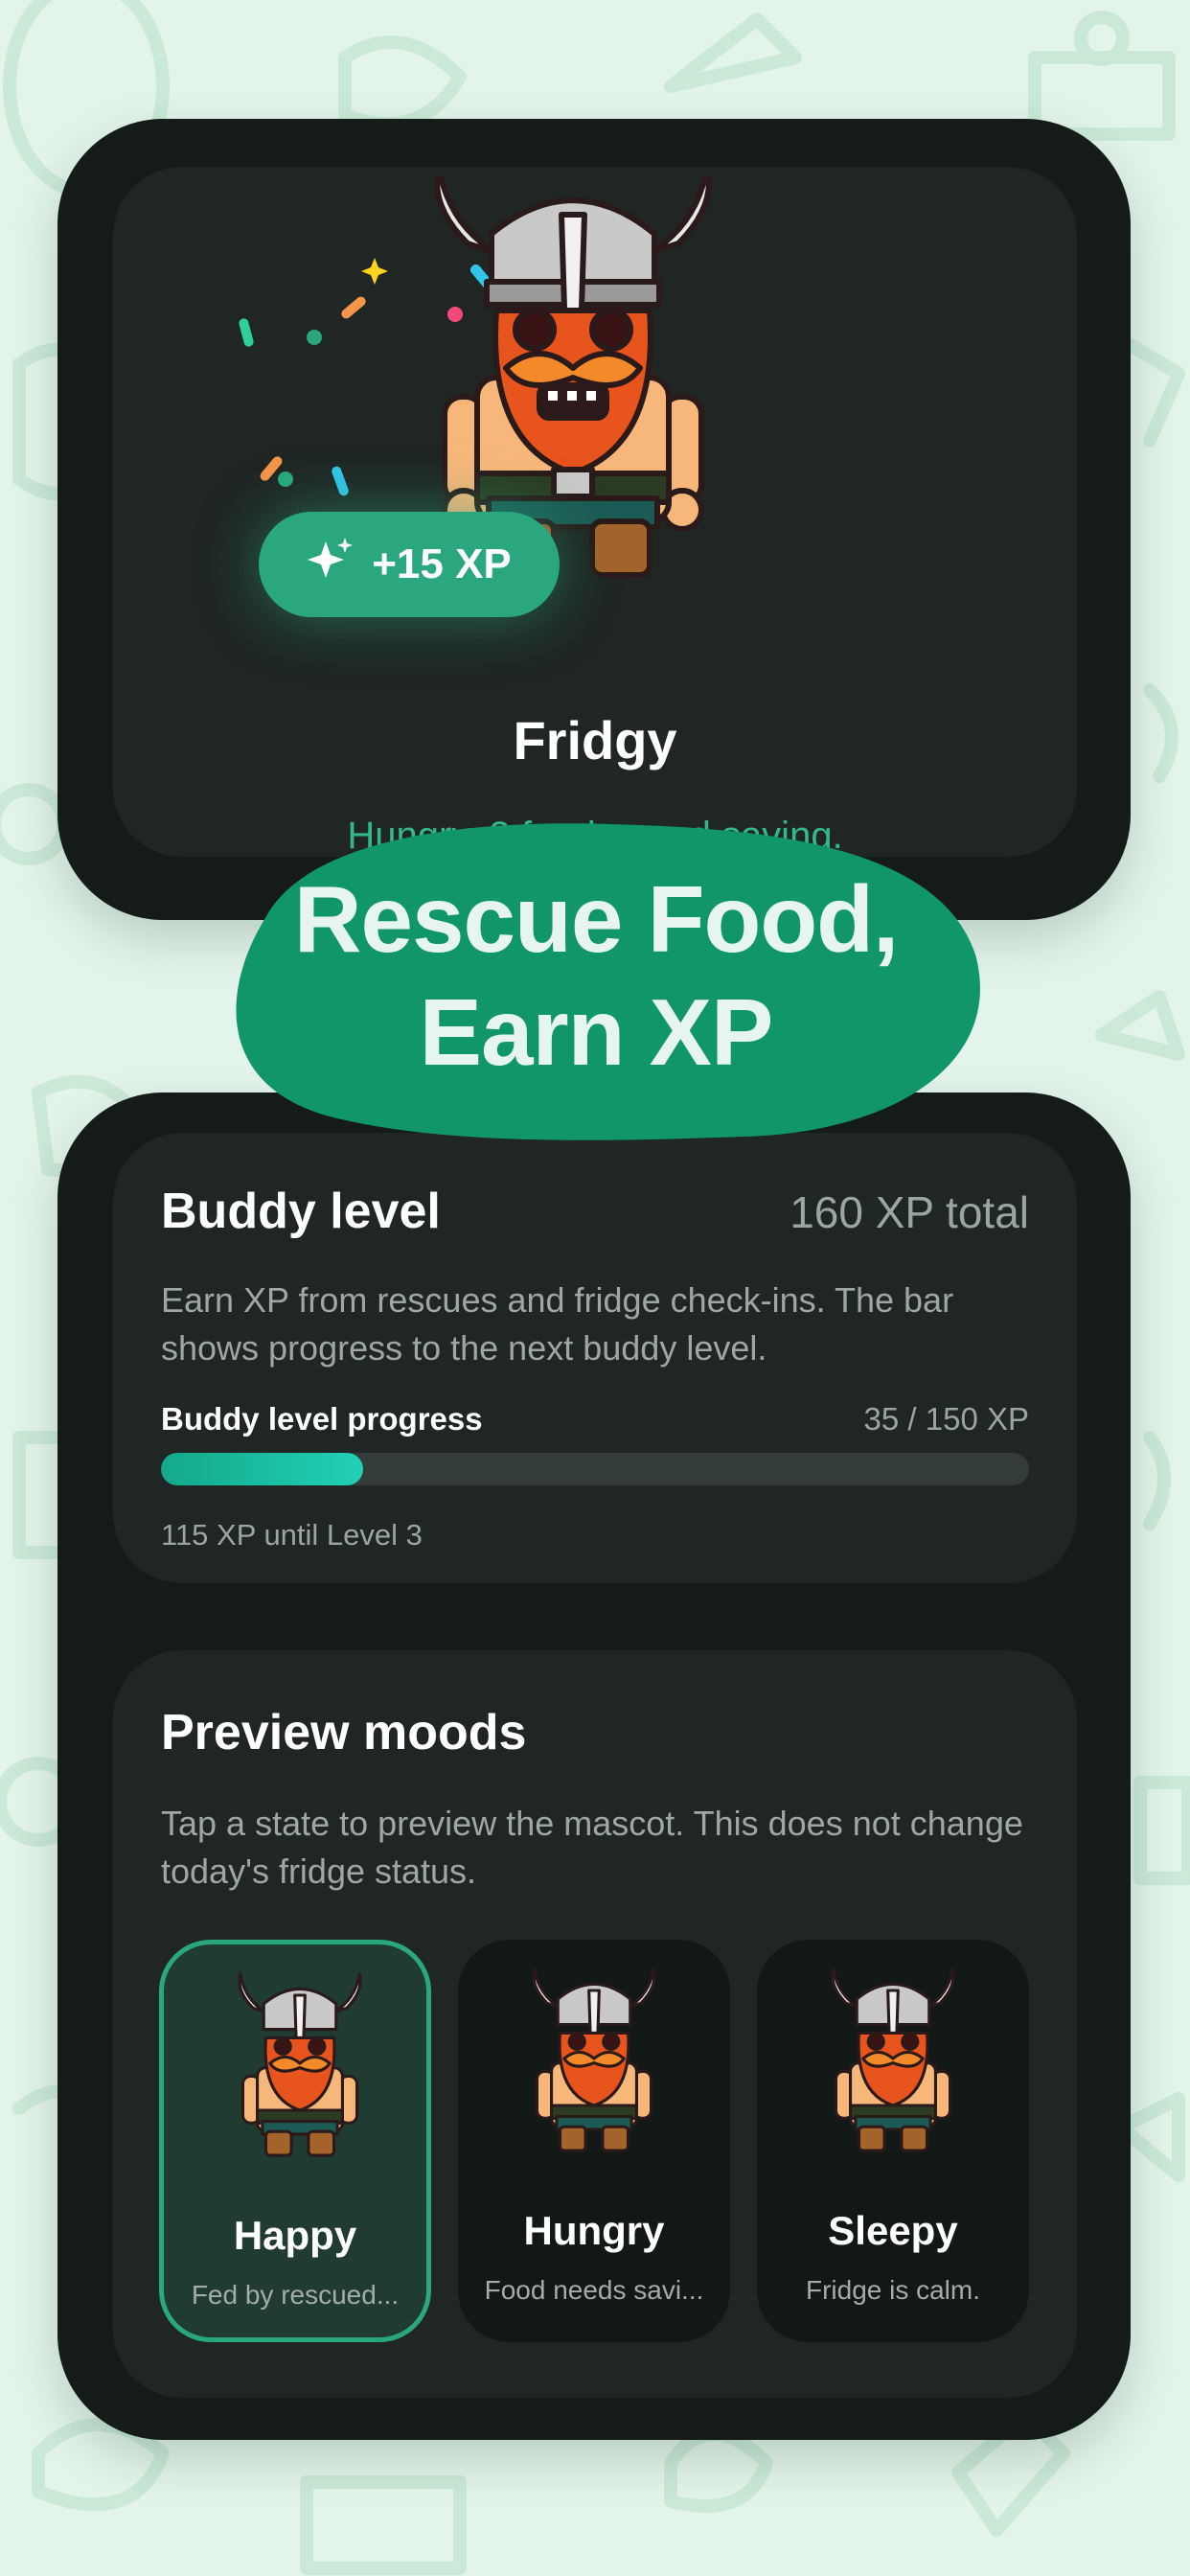 This screenshot has height=2576, width=1190. Describe the element at coordinates (594, 2230) in the screenshot. I see `mood-name: Hungry` at that location.